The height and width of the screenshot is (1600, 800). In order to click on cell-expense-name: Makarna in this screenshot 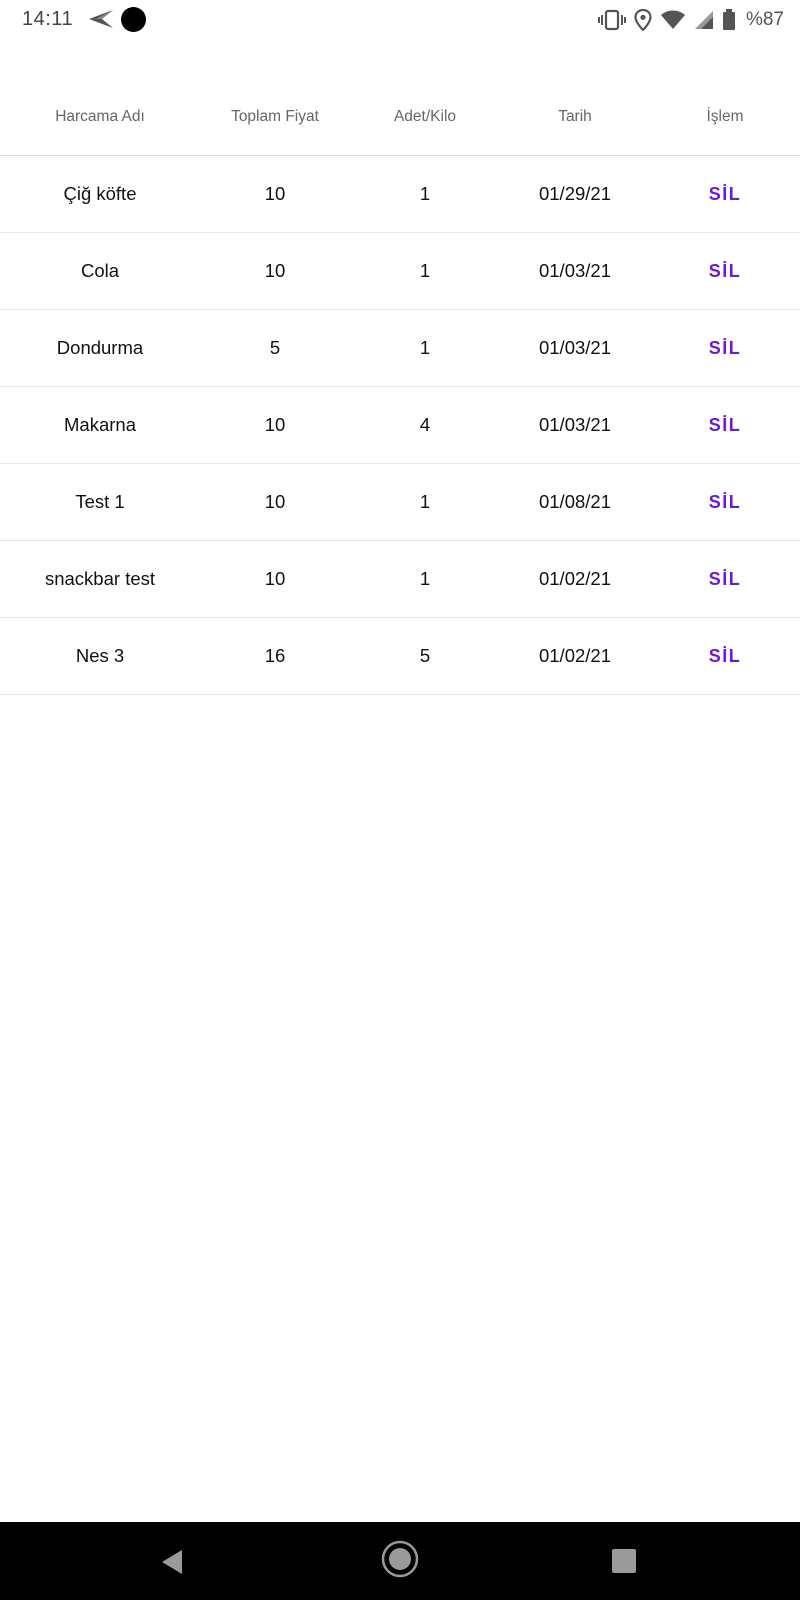, I will do `click(100, 424)`.